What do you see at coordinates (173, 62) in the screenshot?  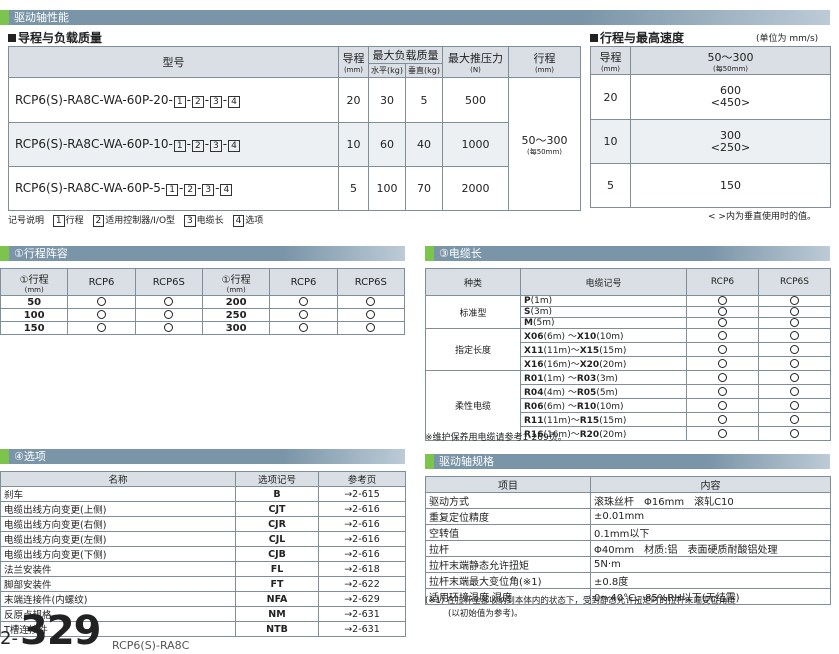 I see `col-model: 型号` at bounding box center [173, 62].